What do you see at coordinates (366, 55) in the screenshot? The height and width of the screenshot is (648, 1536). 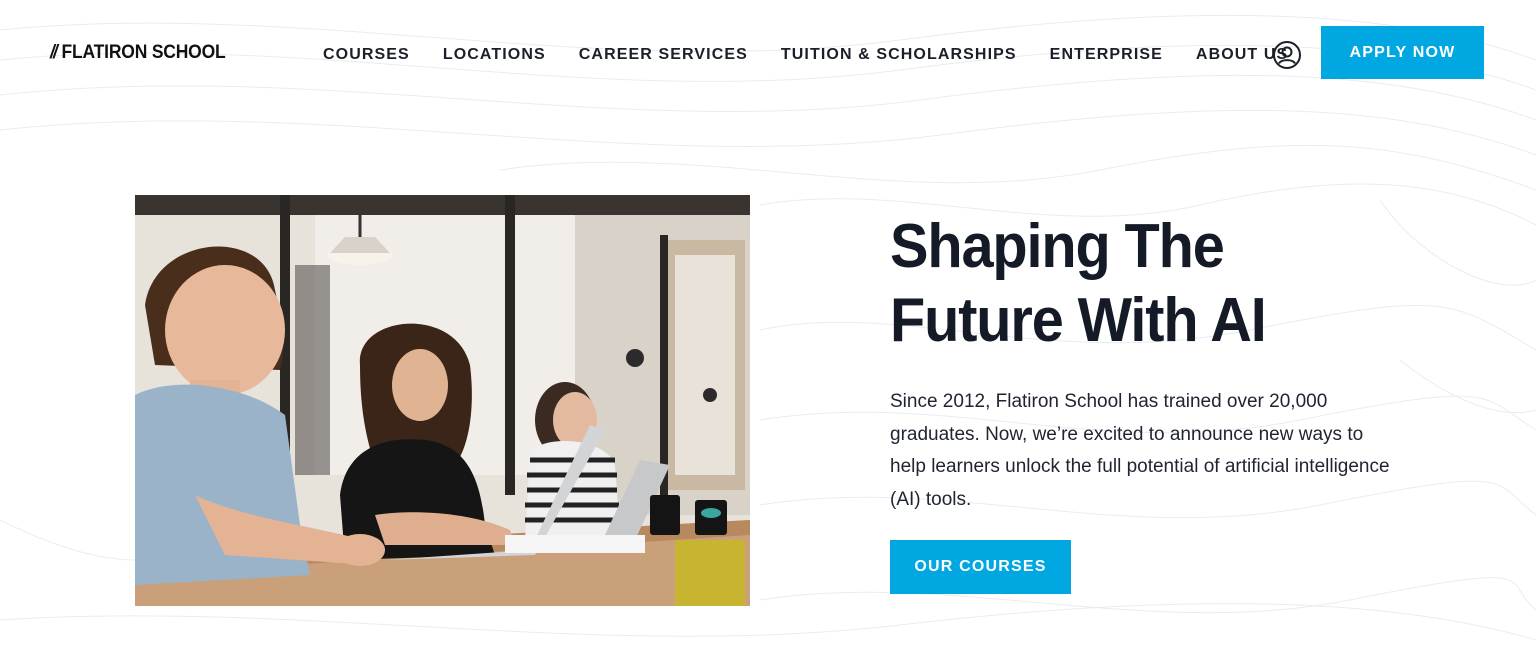 I see `nav-courses: COURSES` at bounding box center [366, 55].